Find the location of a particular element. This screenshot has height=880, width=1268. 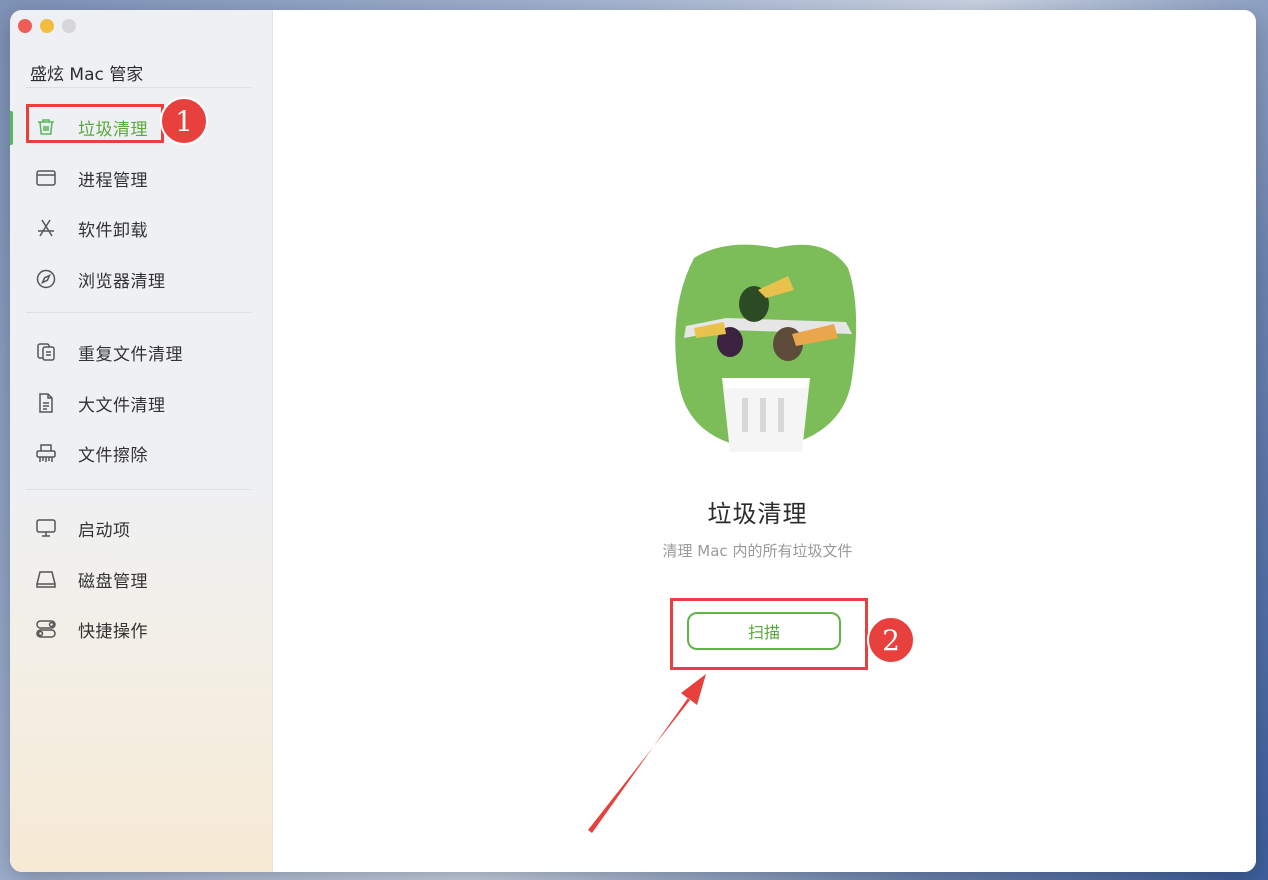

page-title: 垃圾清理 is located at coordinates (757, 514).